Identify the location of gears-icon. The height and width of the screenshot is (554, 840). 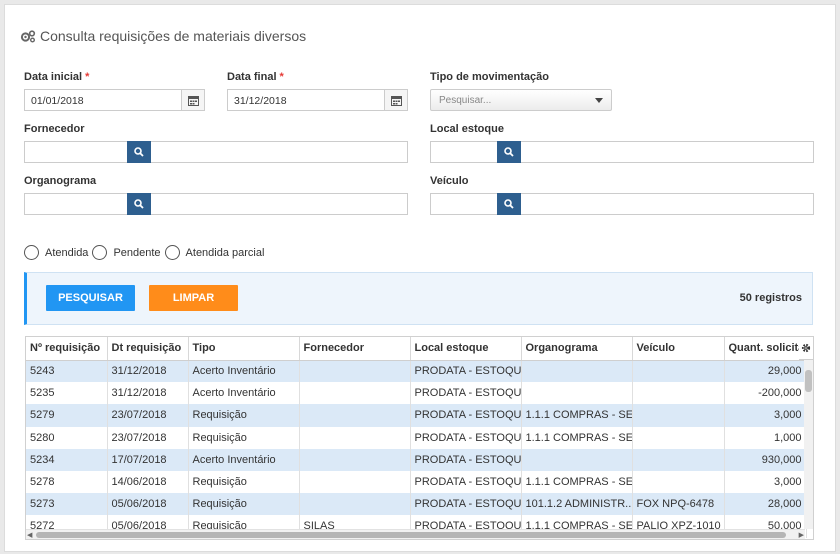
(28, 36).